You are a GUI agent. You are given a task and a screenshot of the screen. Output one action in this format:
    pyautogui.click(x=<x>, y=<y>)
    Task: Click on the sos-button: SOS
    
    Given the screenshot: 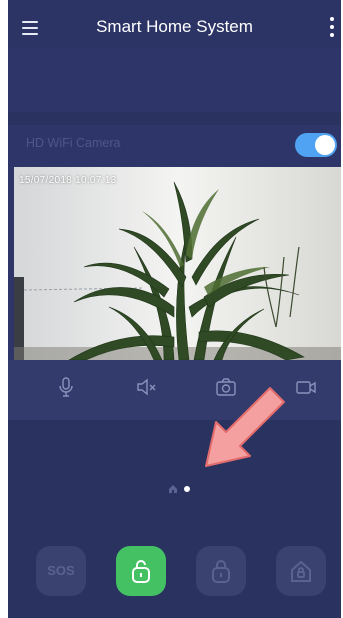 What is the action you would take?
    pyautogui.click(x=61, y=571)
    